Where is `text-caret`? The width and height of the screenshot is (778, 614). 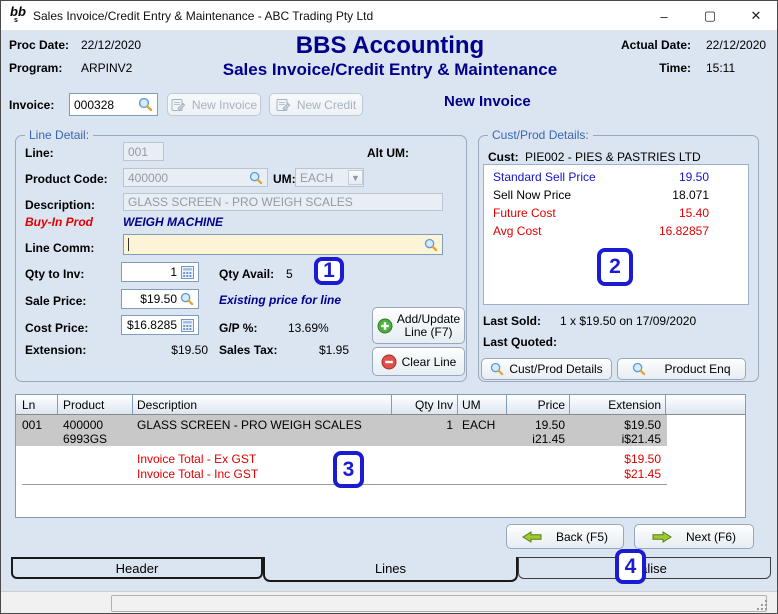 text-caret is located at coordinates (128, 244).